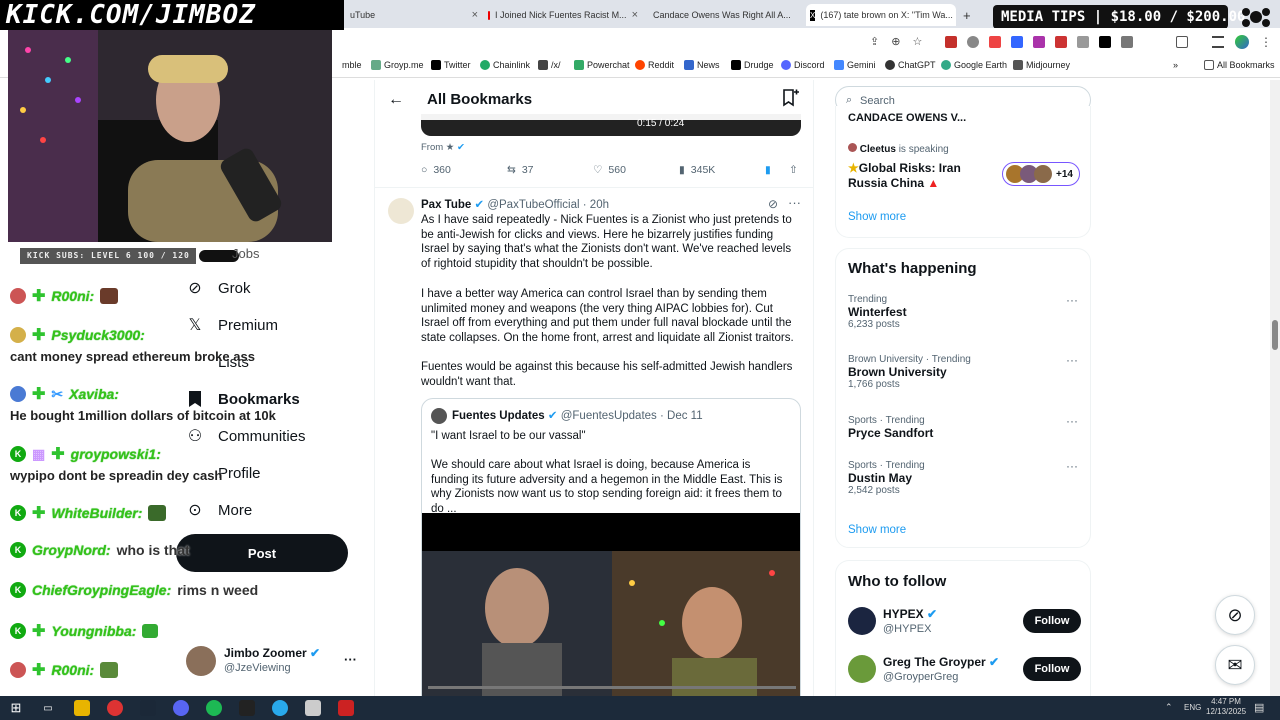 This screenshot has width=1280, height=720. What do you see at coordinates (790, 98) in the screenshot?
I see `new-folder-icon` at bounding box center [790, 98].